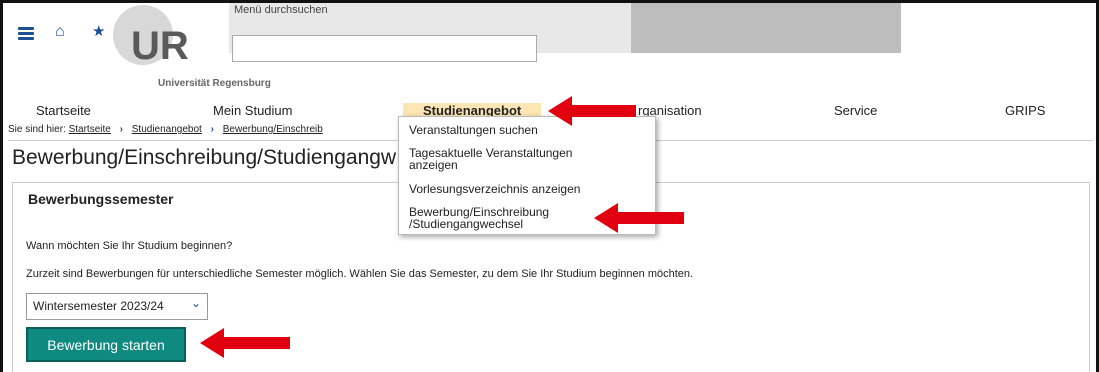  Describe the element at coordinates (494, 189) in the screenshot. I see `dropdown-item-vorlesungsverzeichnis: Vorlesungsverzeichnis anzeigen` at that location.